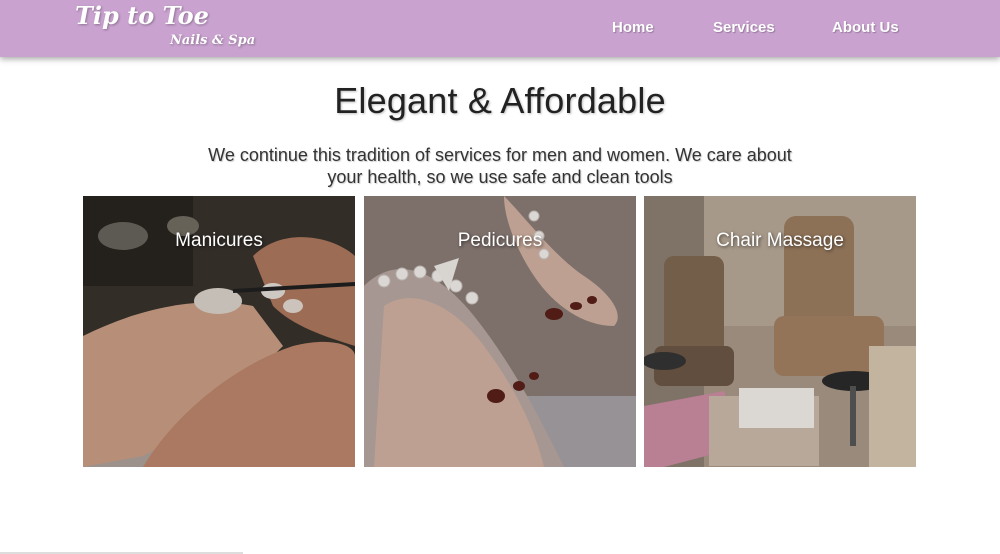  Describe the element at coordinates (633, 27) in the screenshot. I see `nav-home-link: Home` at that location.